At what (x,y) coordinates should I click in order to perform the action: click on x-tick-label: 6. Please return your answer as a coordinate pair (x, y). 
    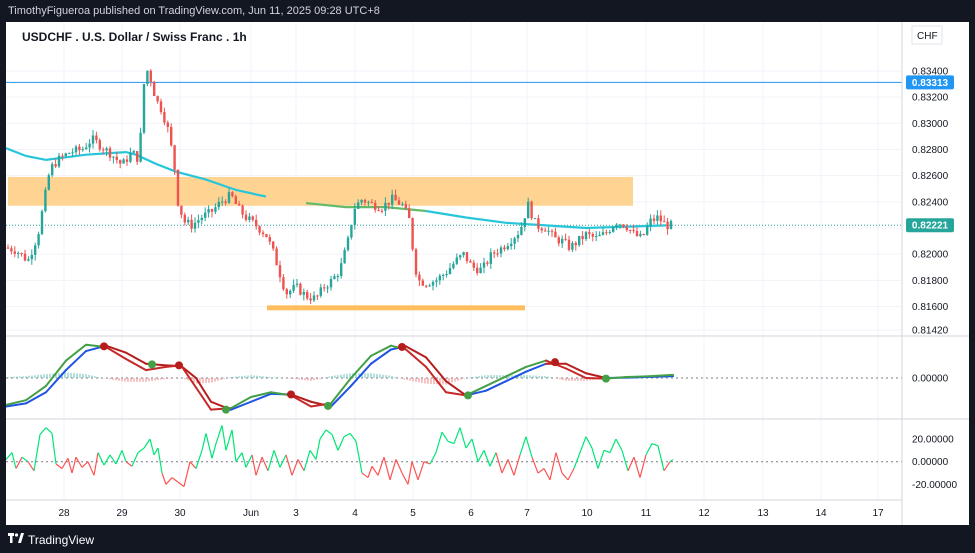
    Looking at the image, I should click on (471, 513).